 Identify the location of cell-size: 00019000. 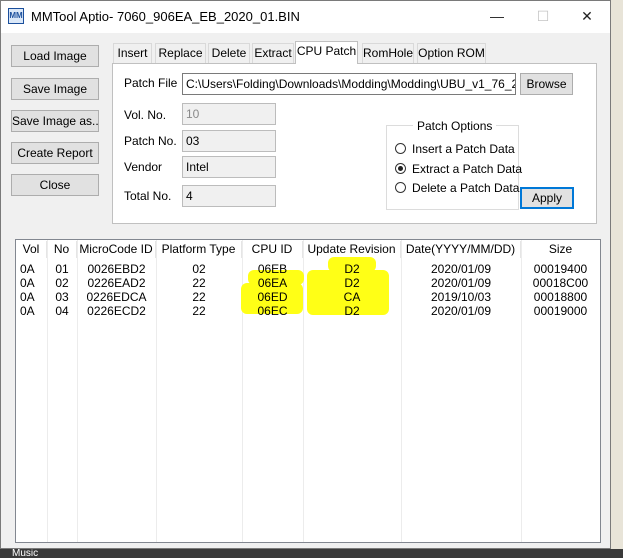
(560, 311).